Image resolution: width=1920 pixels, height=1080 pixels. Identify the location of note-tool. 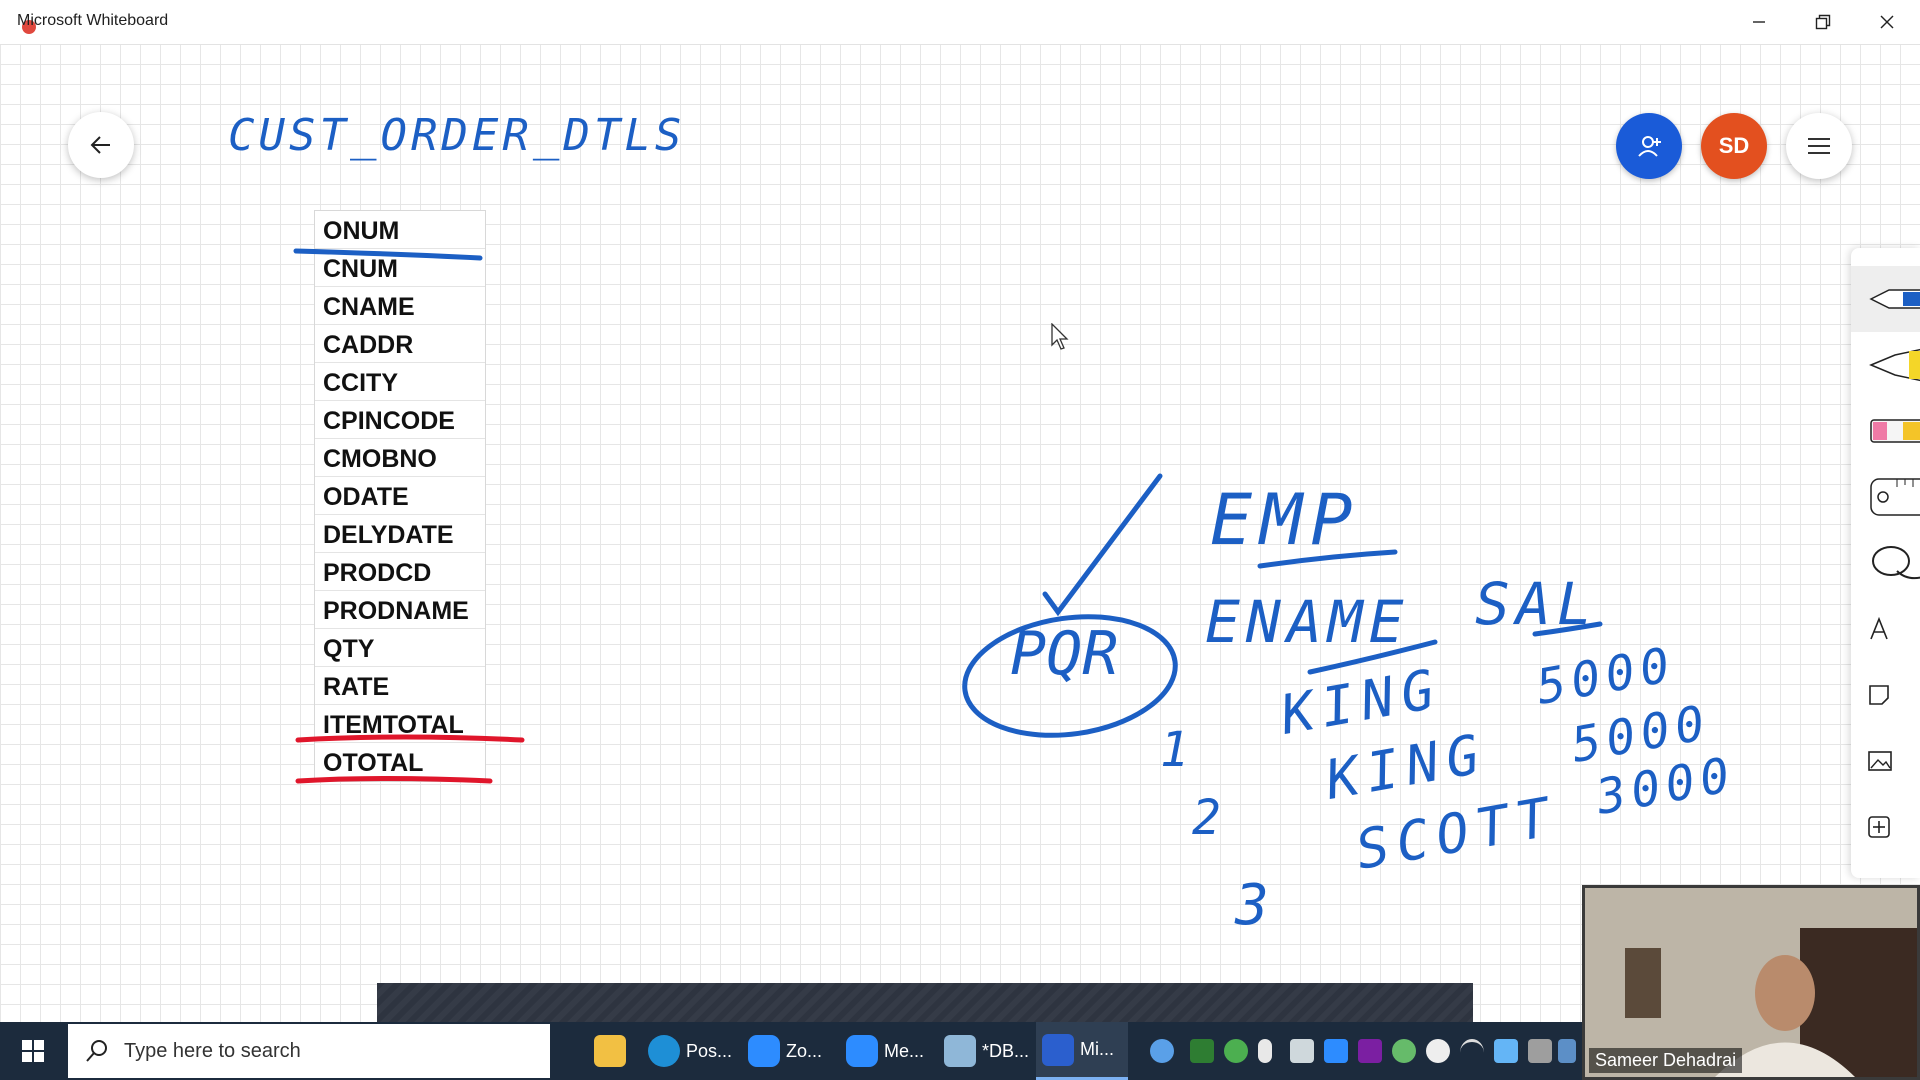
(1885, 695).